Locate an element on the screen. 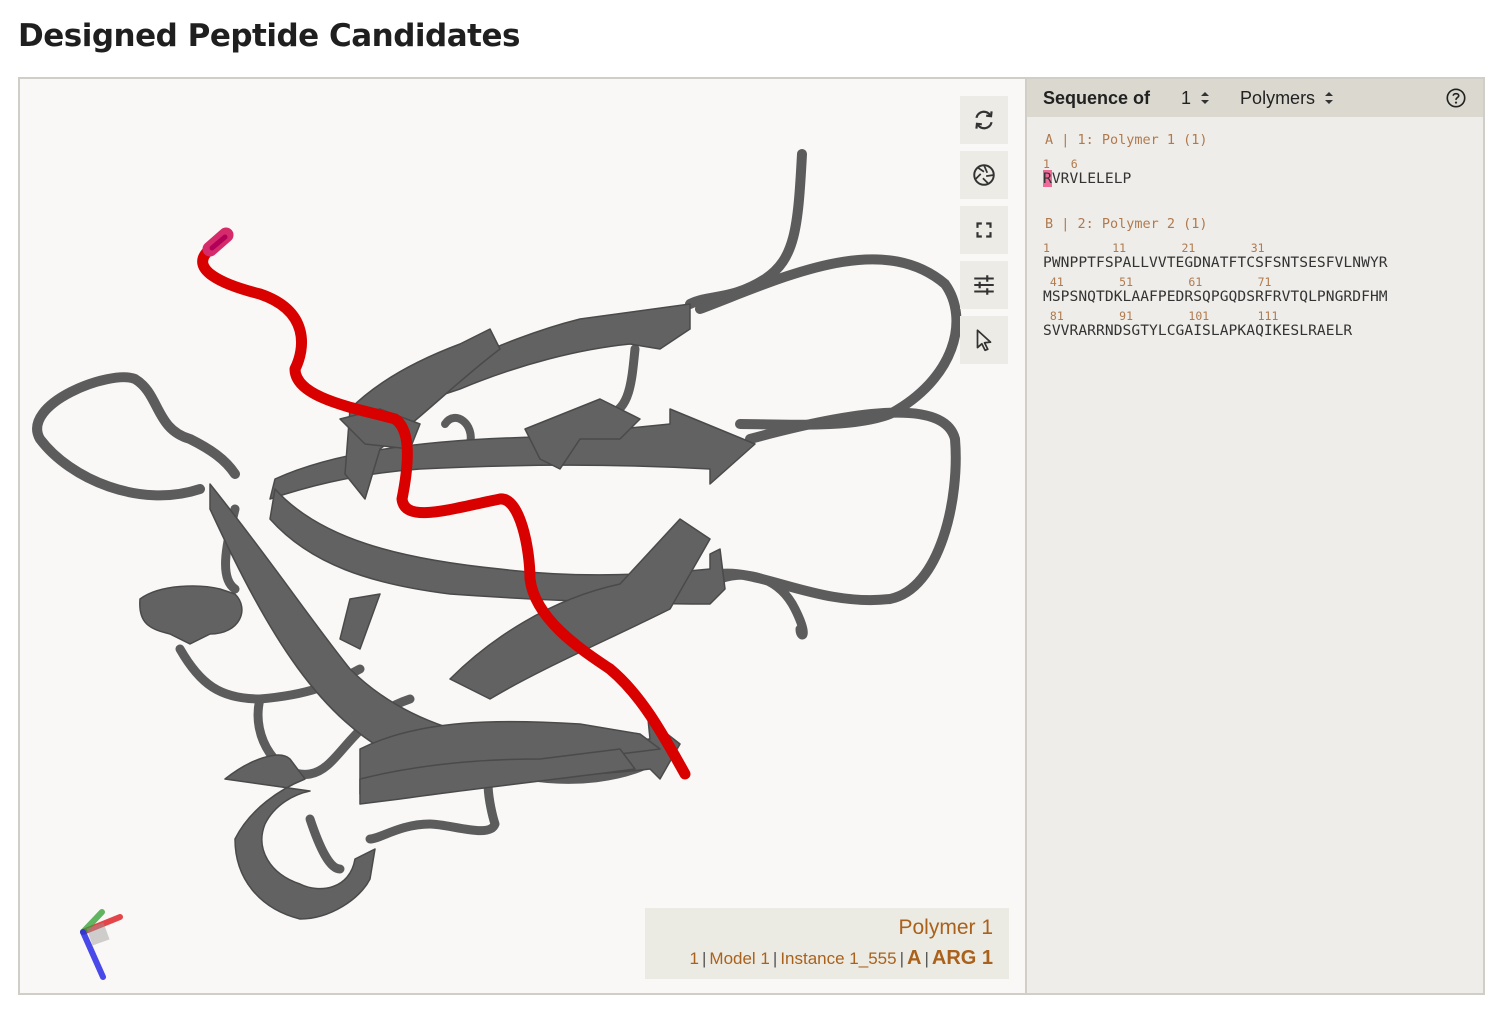 The width and height of the screenshot is (1500, 1010). camera-aperture-icon is located at coordinates (984, 175).